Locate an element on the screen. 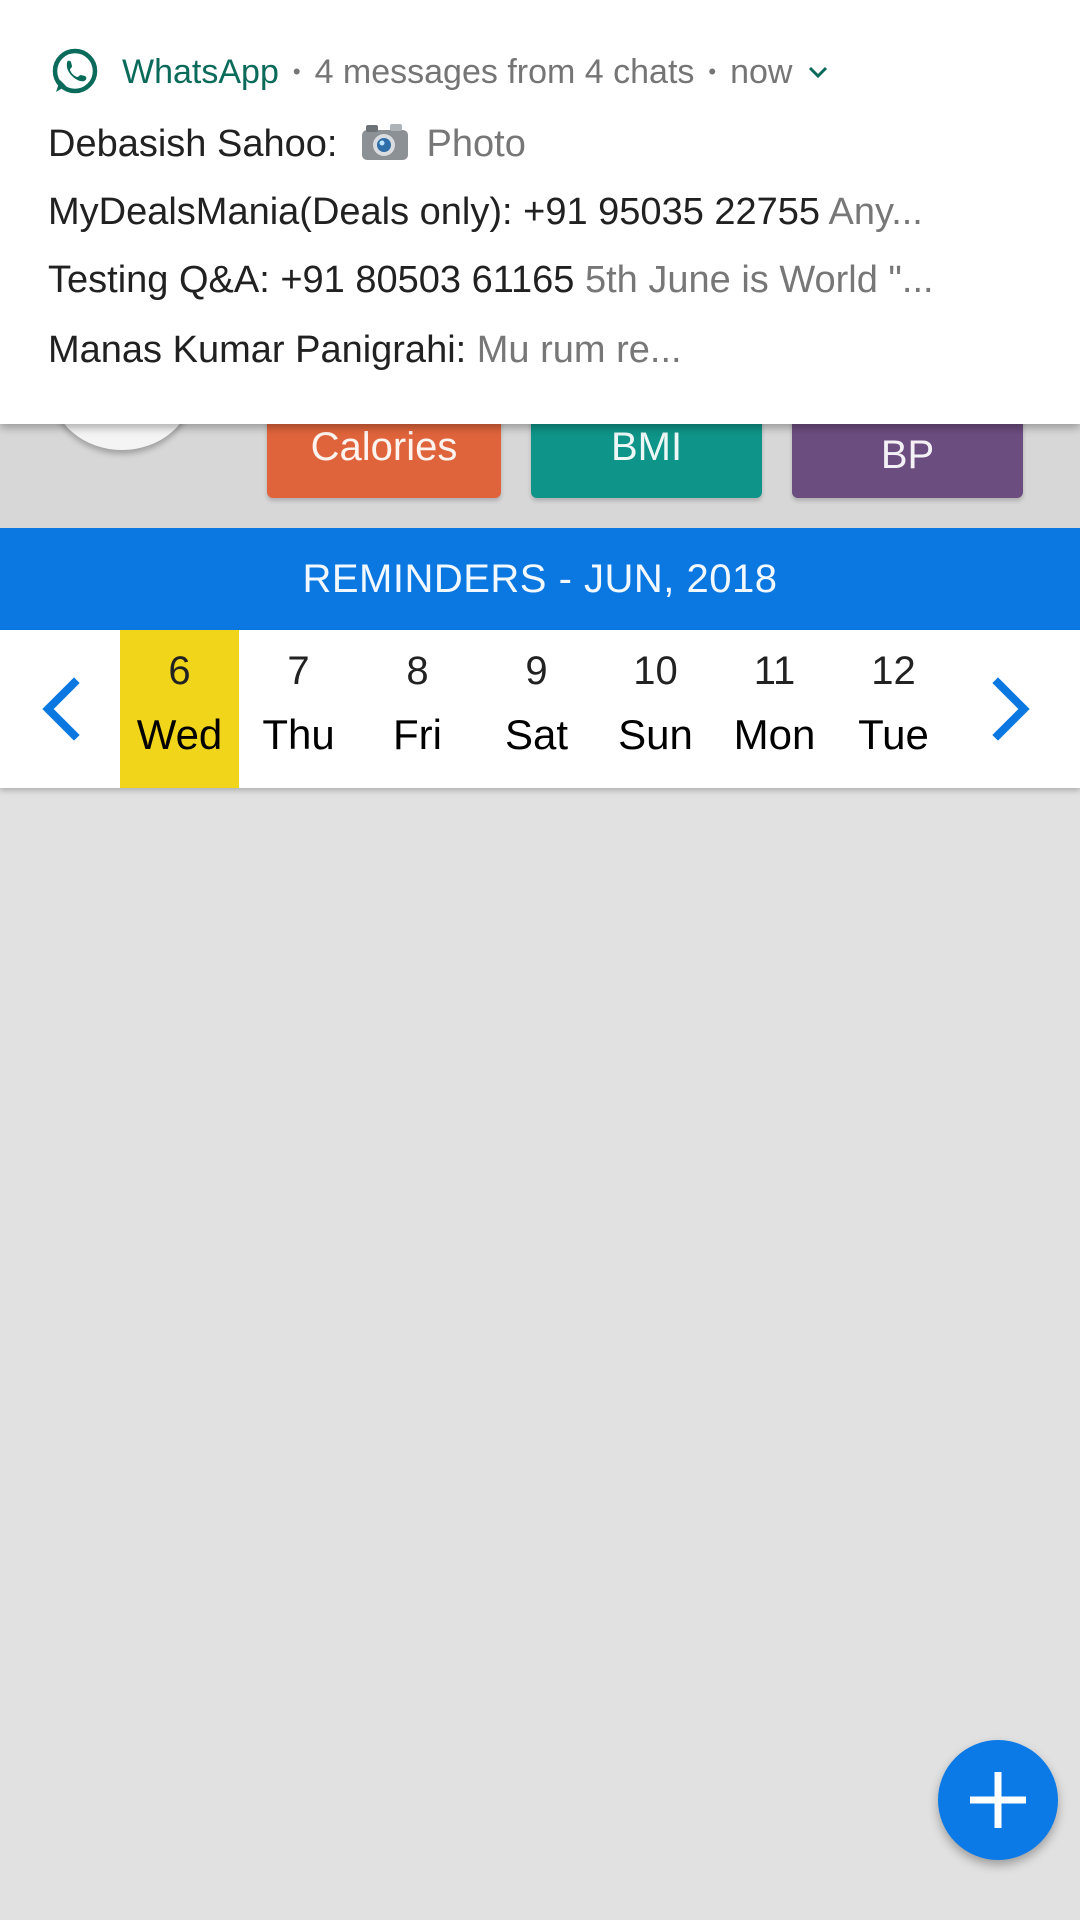  bp-label: BP is located at coordinates (907, 455).